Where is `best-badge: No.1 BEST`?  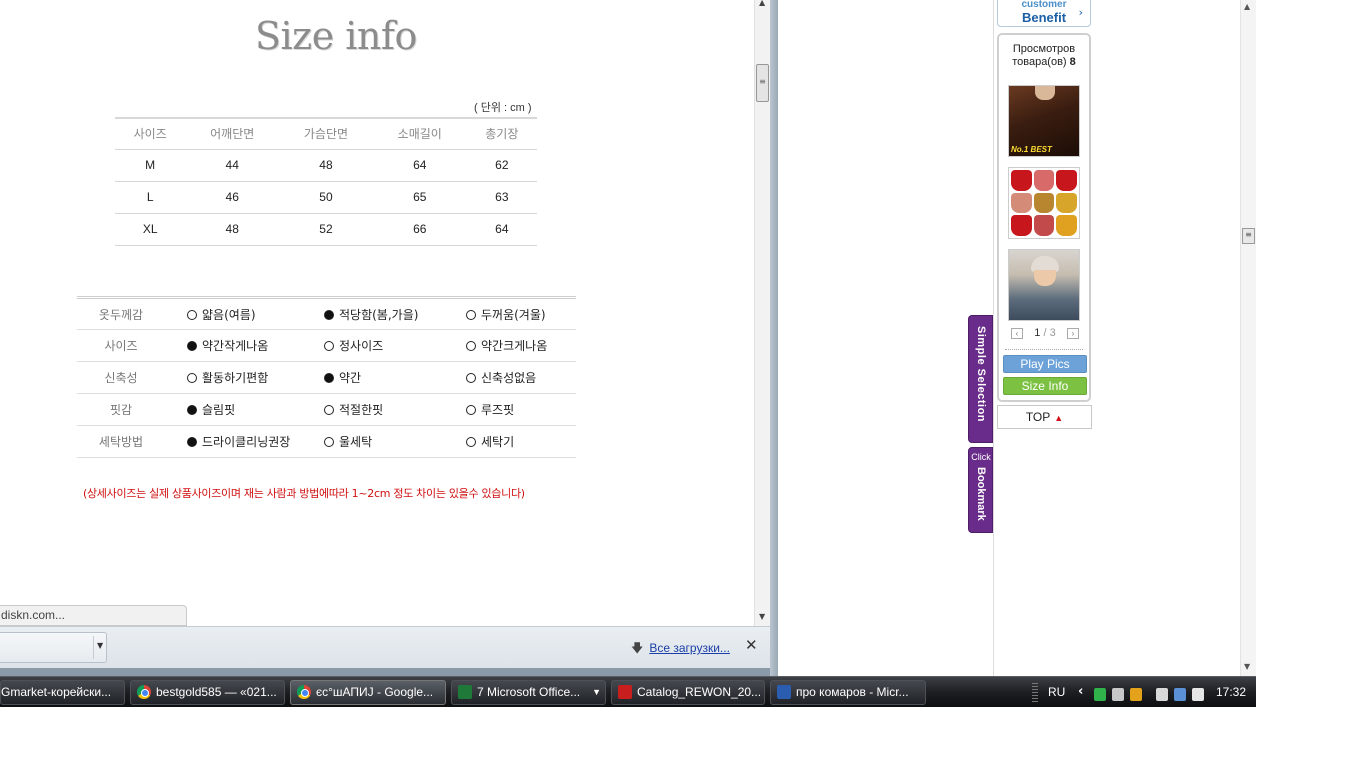
best-badge: No.1 BEST is located at coordinates (1031, 149).